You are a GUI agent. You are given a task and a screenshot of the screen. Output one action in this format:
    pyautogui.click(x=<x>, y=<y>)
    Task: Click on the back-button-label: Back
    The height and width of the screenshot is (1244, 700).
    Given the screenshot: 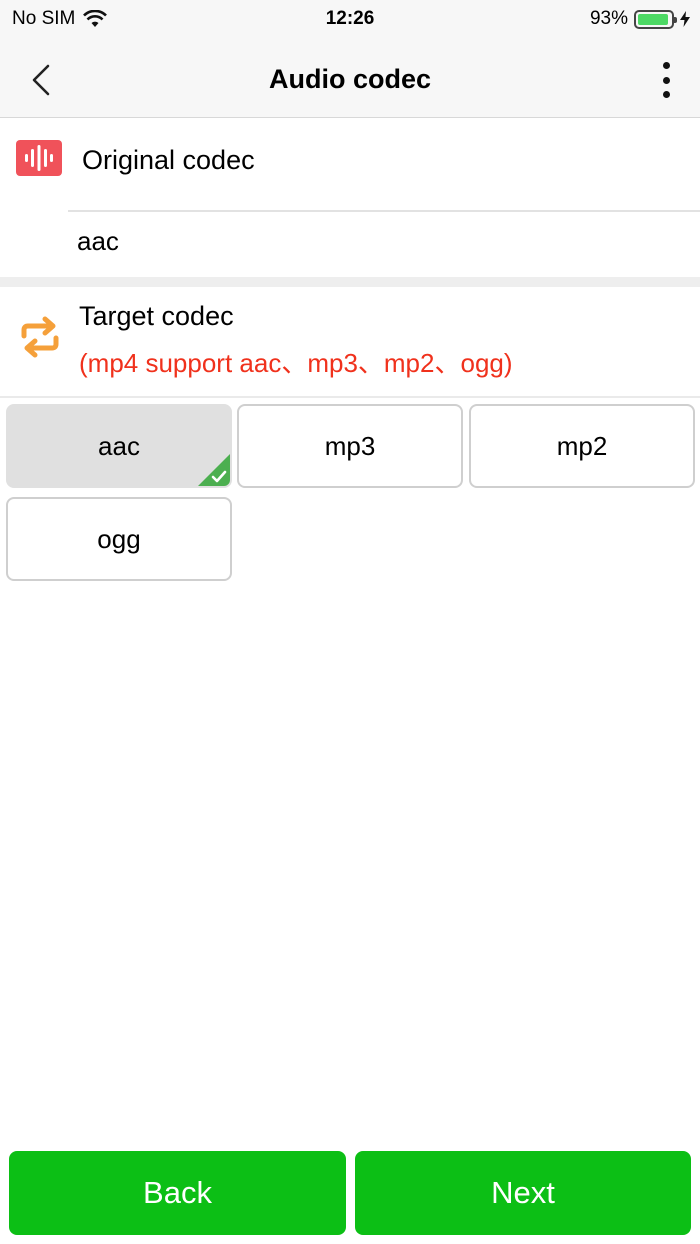 What is the action you would take?
    pyautogui.click(x=177, y=1192)
    